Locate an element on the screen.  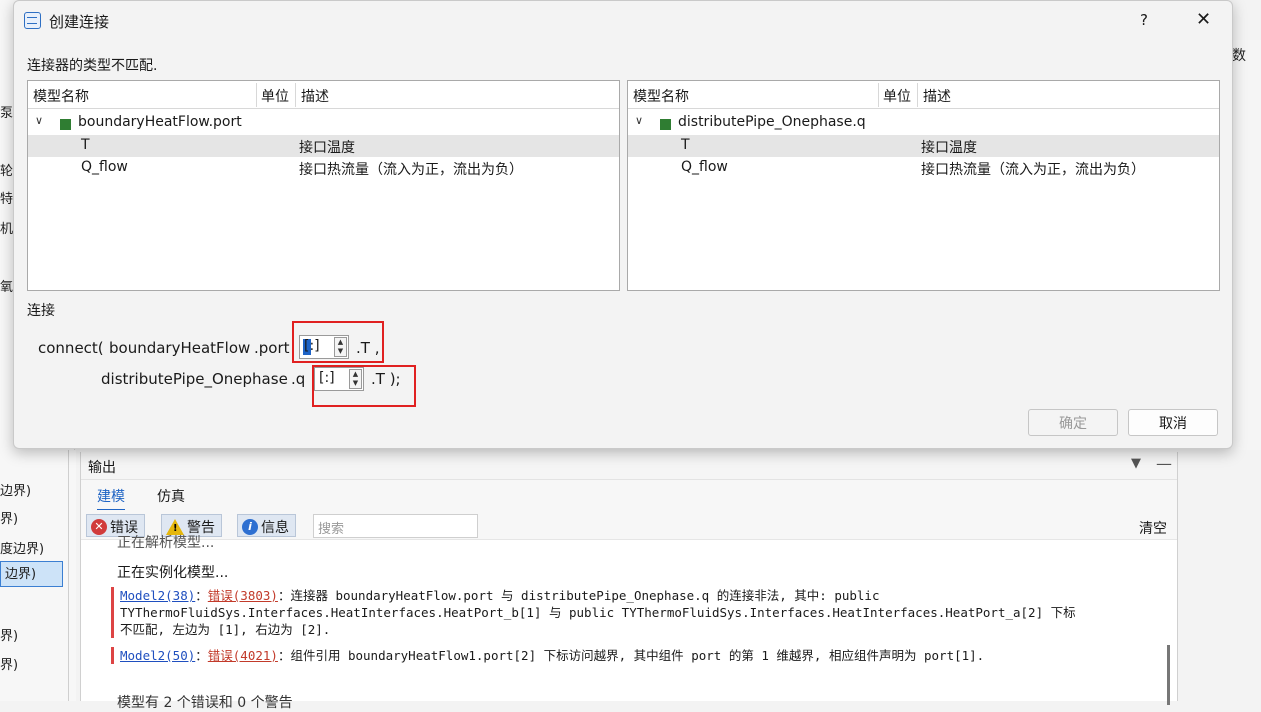
dialog-title: 创建连接 is located at coordinates (79, 22).